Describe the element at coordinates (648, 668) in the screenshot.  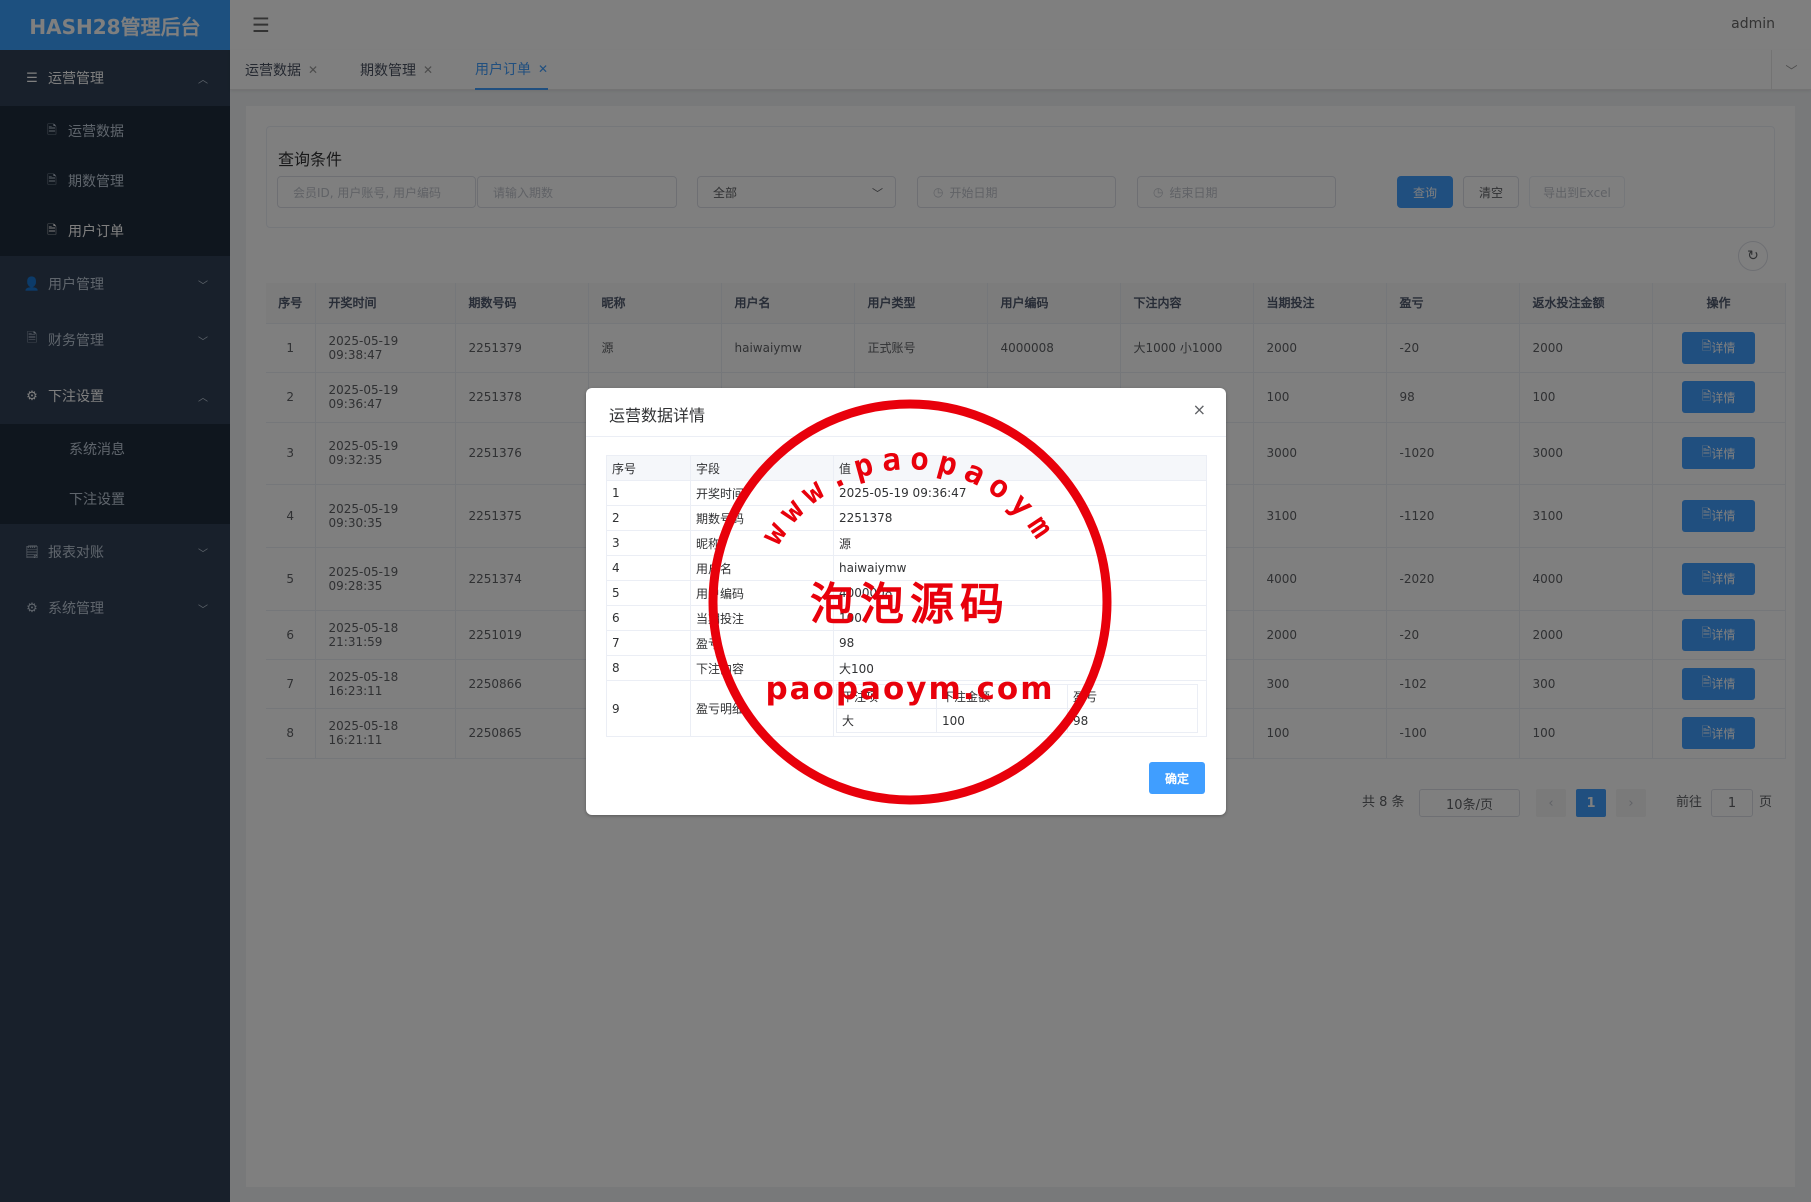
I see `detail-index: 8` at that location.